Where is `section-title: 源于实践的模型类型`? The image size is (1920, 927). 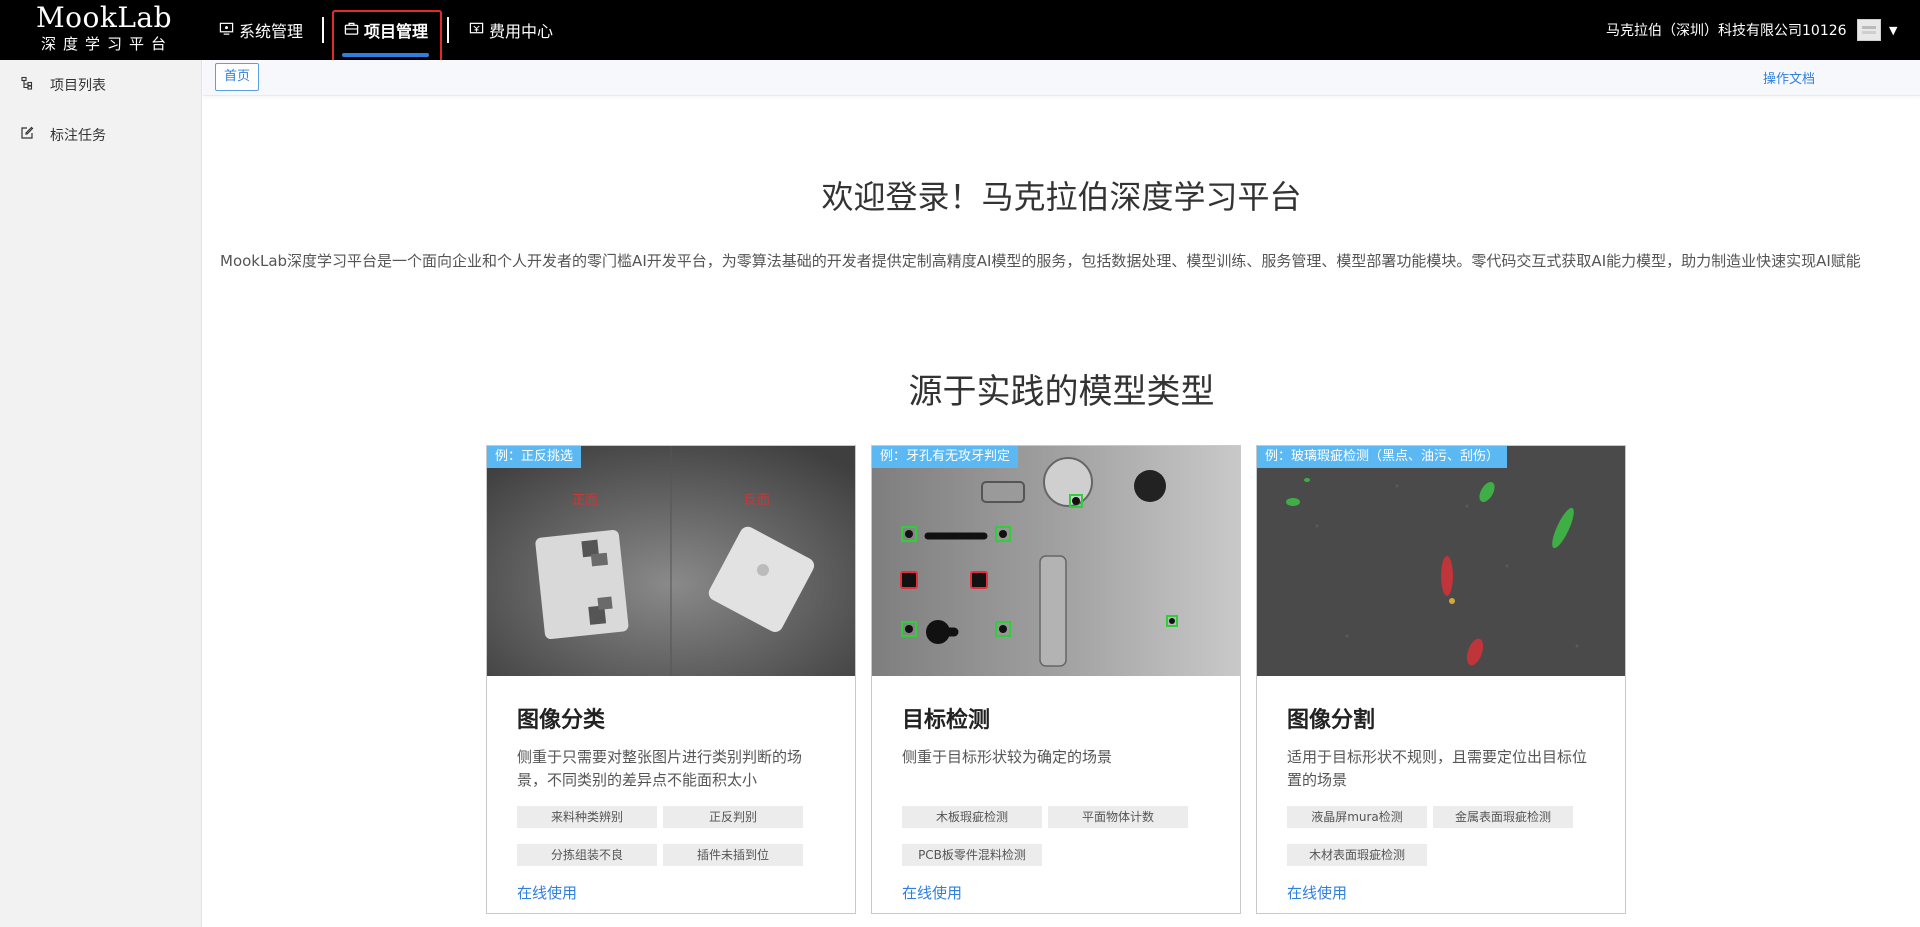
section-title: 源于实践的模型类型 is located at coordinates (1061, 392).